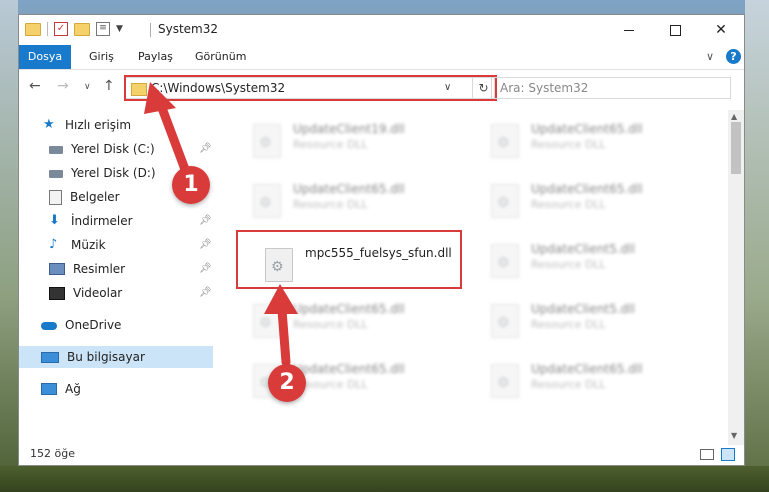 This screenshot has width=769, height=492. What do you see at coordinates (119, 29) in the screenshot?
I see `chevron-down-icon: ▼` at bounding box center [119, 29].